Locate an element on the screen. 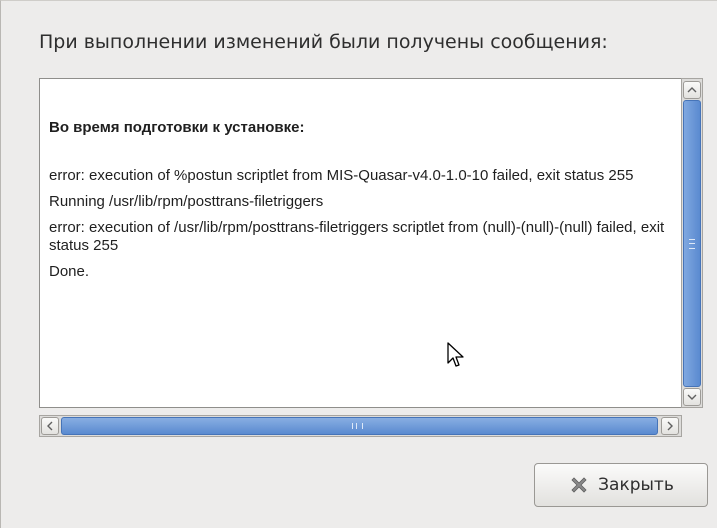 The image size is (718, 528). horizontal-scroll-thumb is located at coordinates (359, 426).